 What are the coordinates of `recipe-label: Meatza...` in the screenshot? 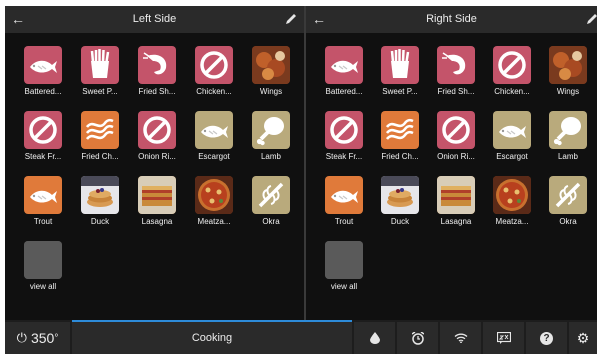 It's located at (214, 221).